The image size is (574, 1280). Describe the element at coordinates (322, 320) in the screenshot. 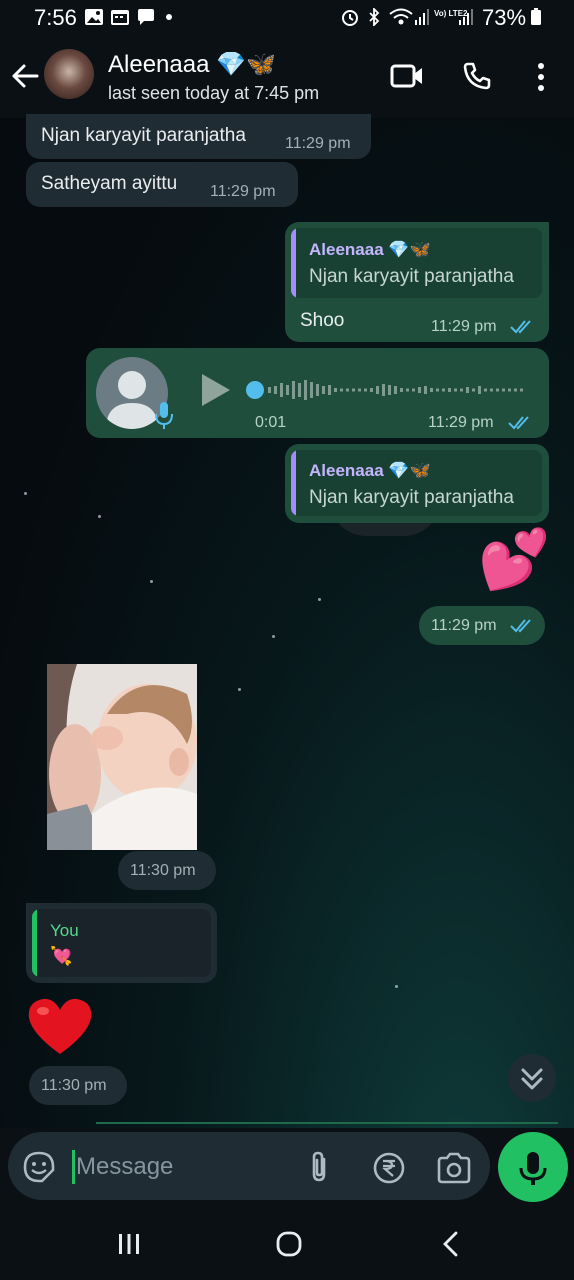

I see `message-text: Shoo` at that location.